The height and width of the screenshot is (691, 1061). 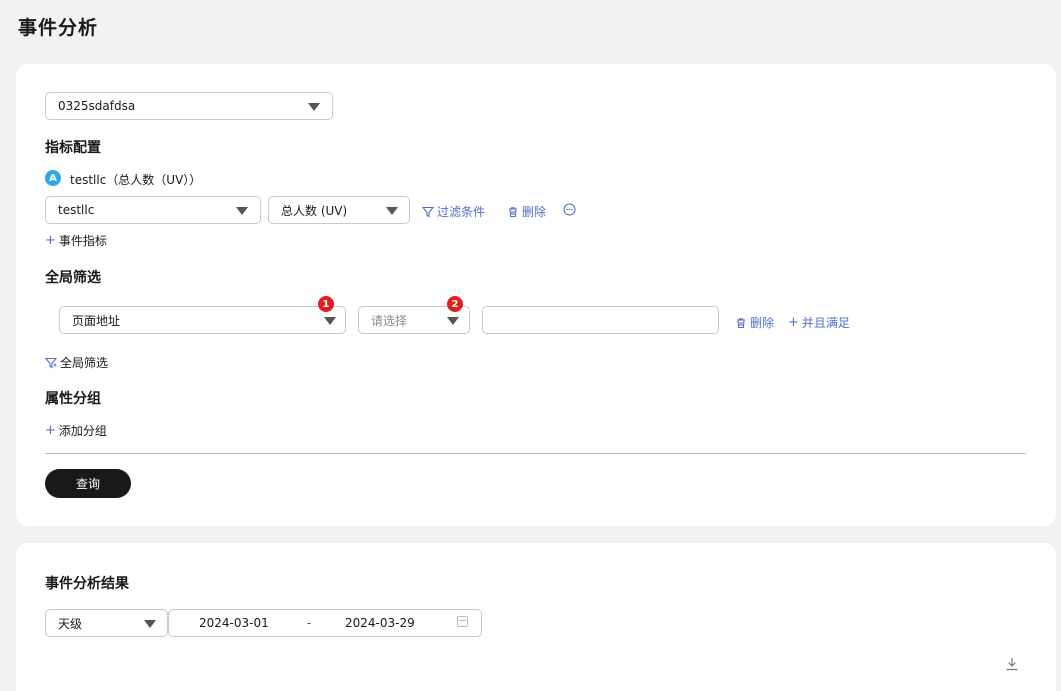 What do you see at coordinates (462, 621) in the screenshot?
I see `calendar-icon` at bounding box center [462, 621].